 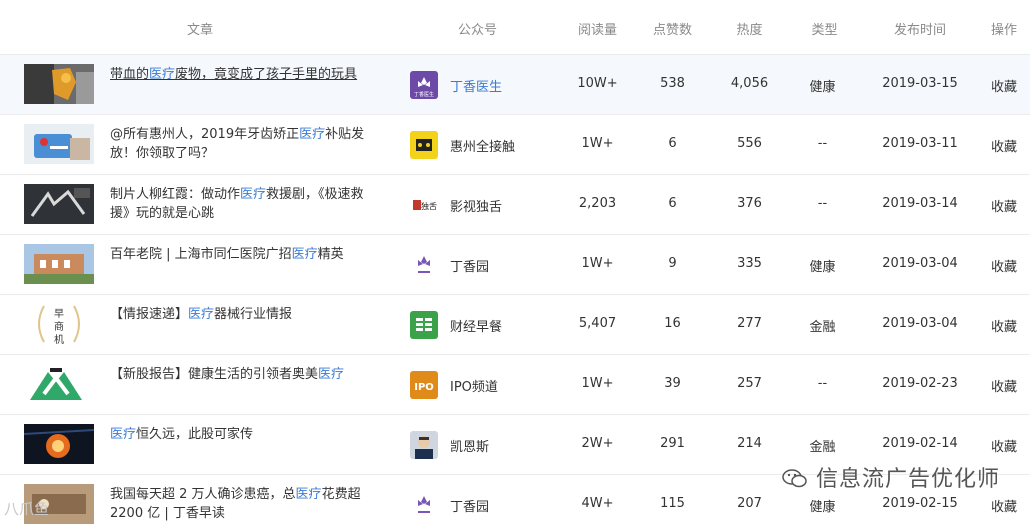 I want to click on heat-value: 257, so click(x=749, y=383).